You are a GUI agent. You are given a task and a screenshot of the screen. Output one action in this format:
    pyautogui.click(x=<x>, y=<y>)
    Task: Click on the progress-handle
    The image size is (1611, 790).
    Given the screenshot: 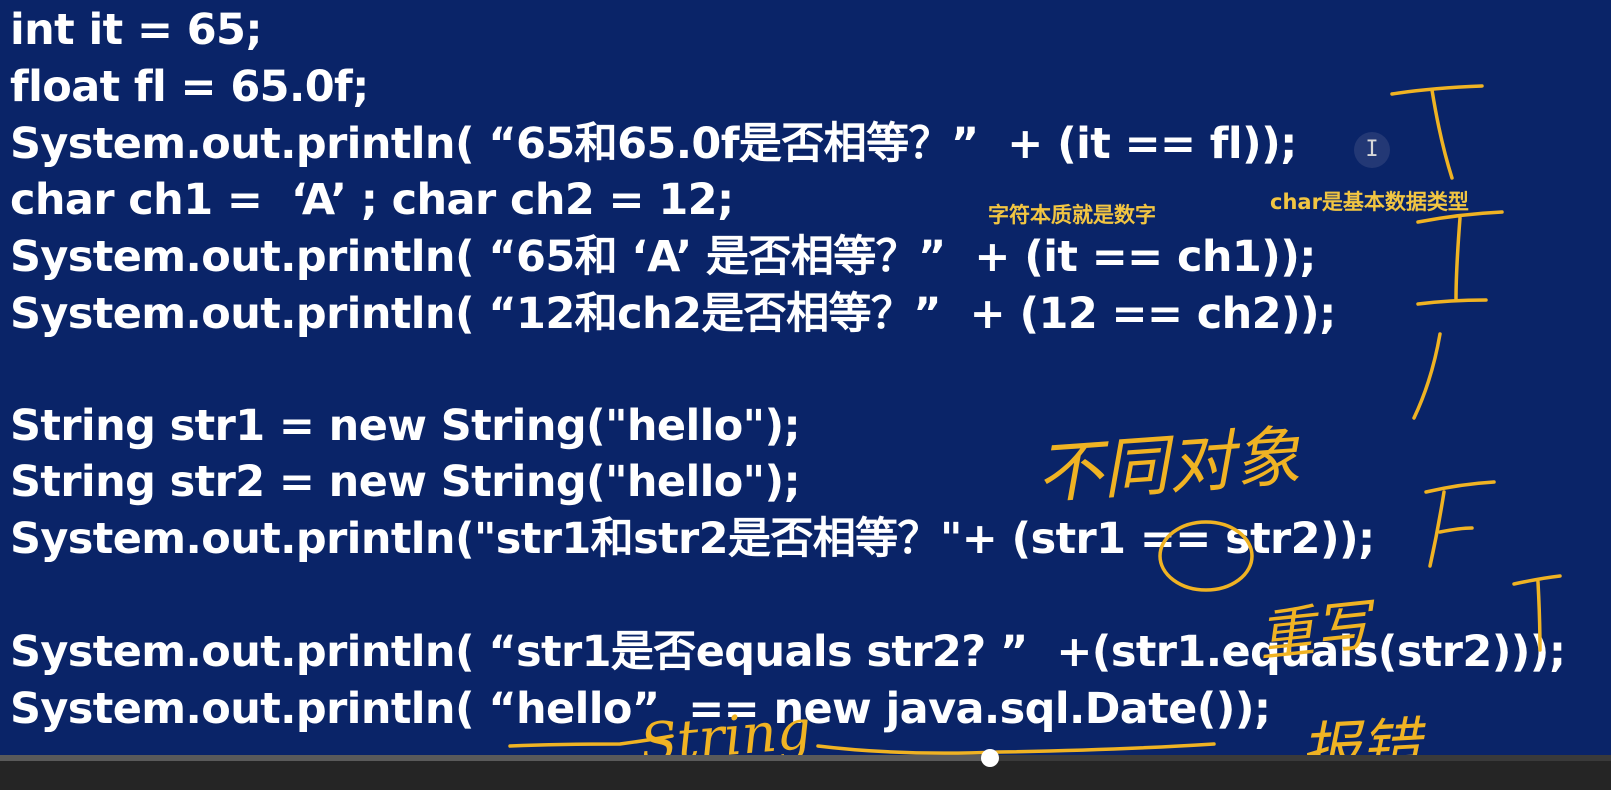 What is the action you would take?
    pyautogui.click(x=989, y=758)
    